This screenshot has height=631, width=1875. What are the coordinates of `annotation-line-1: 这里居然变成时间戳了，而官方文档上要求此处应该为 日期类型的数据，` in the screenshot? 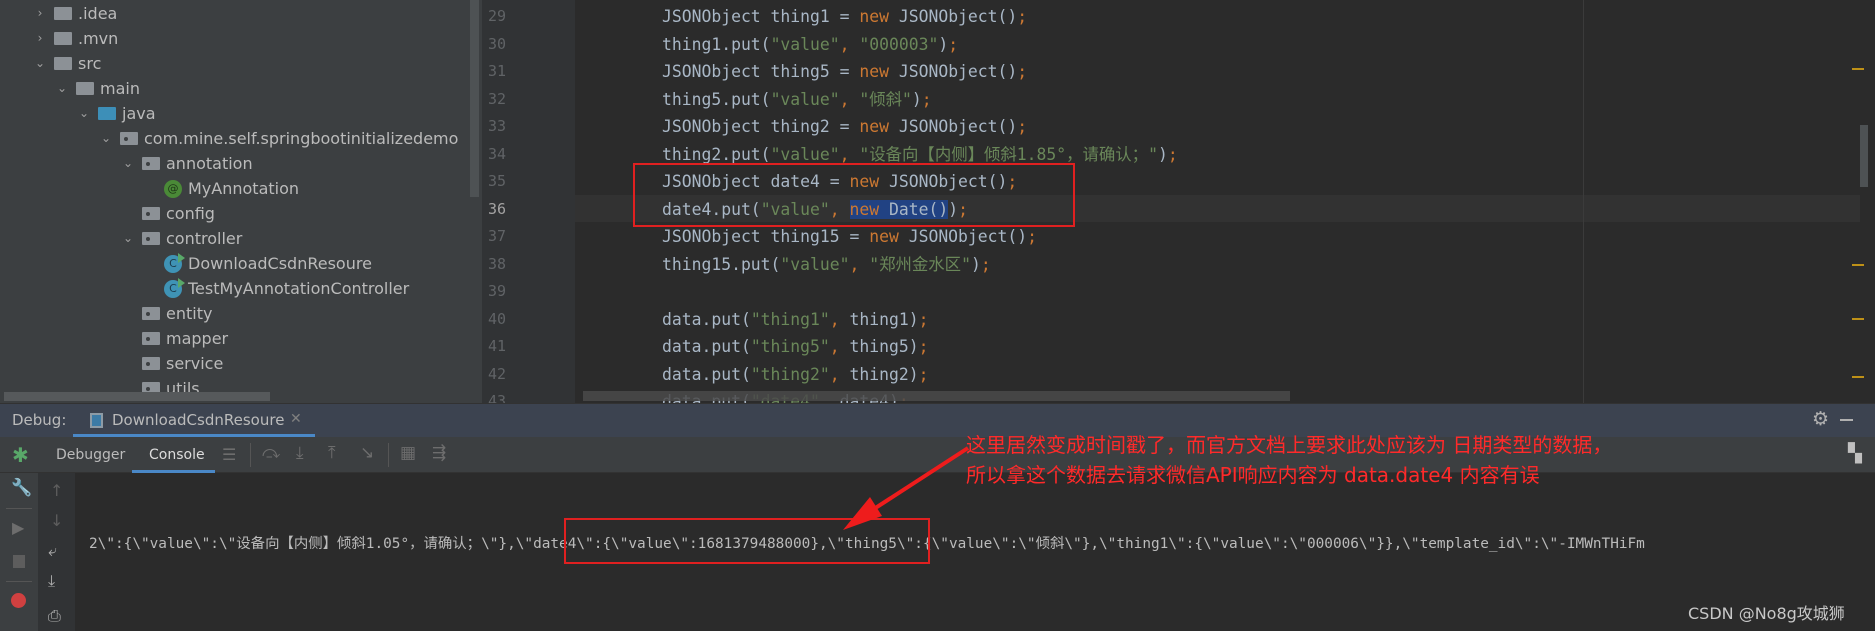 It's located at (1289, 445).